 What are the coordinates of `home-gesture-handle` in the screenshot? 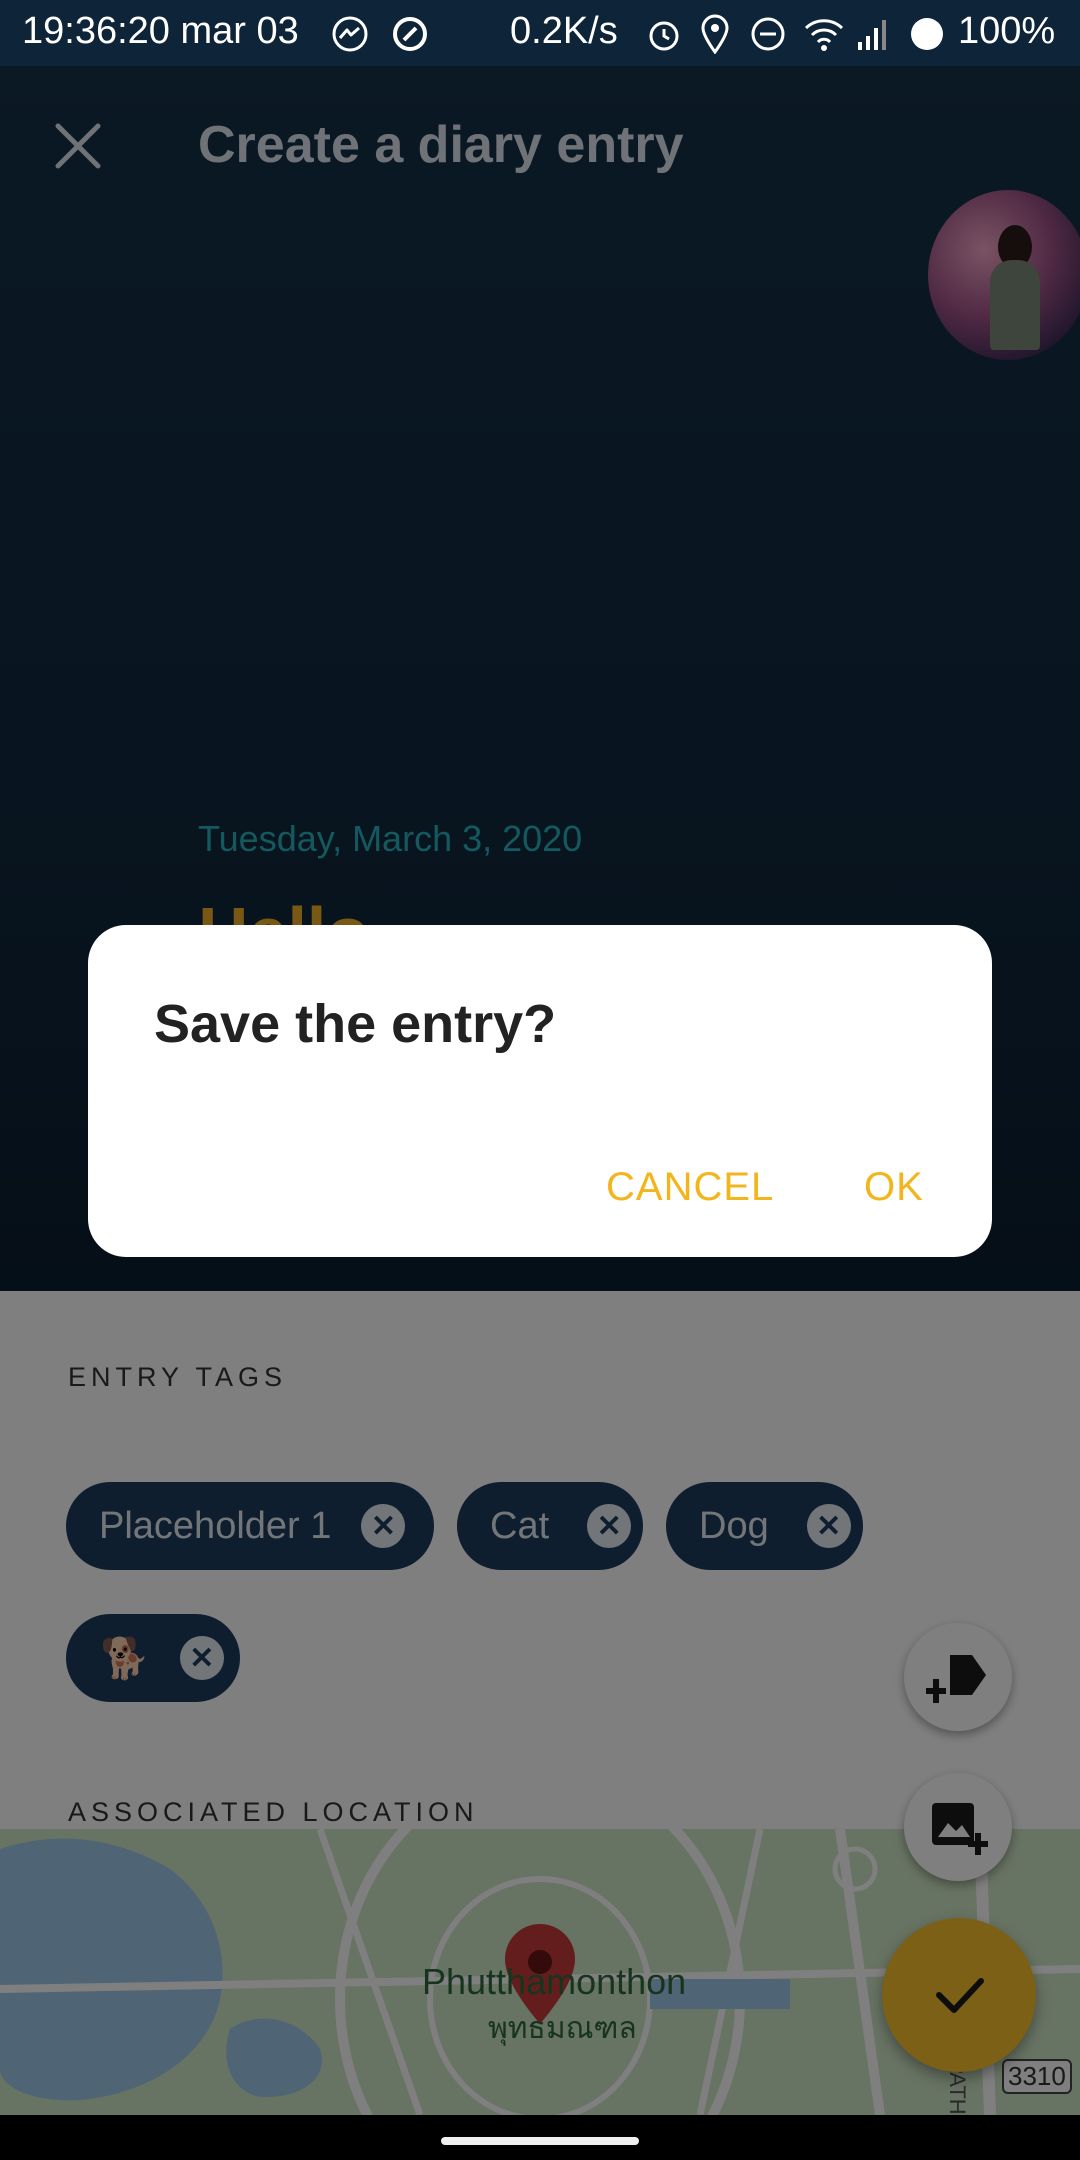 It's located at (540, 2141).